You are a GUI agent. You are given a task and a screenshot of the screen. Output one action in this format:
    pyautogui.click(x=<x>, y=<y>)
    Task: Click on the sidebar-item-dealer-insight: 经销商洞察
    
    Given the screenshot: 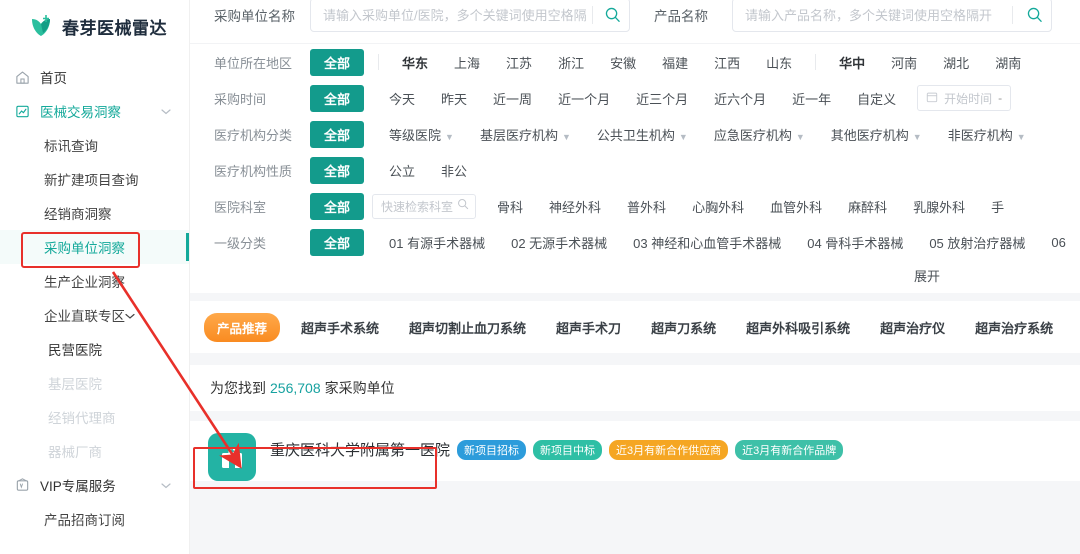 What is the action you would take?
    pyautogui.click(x=94, y=213)
    